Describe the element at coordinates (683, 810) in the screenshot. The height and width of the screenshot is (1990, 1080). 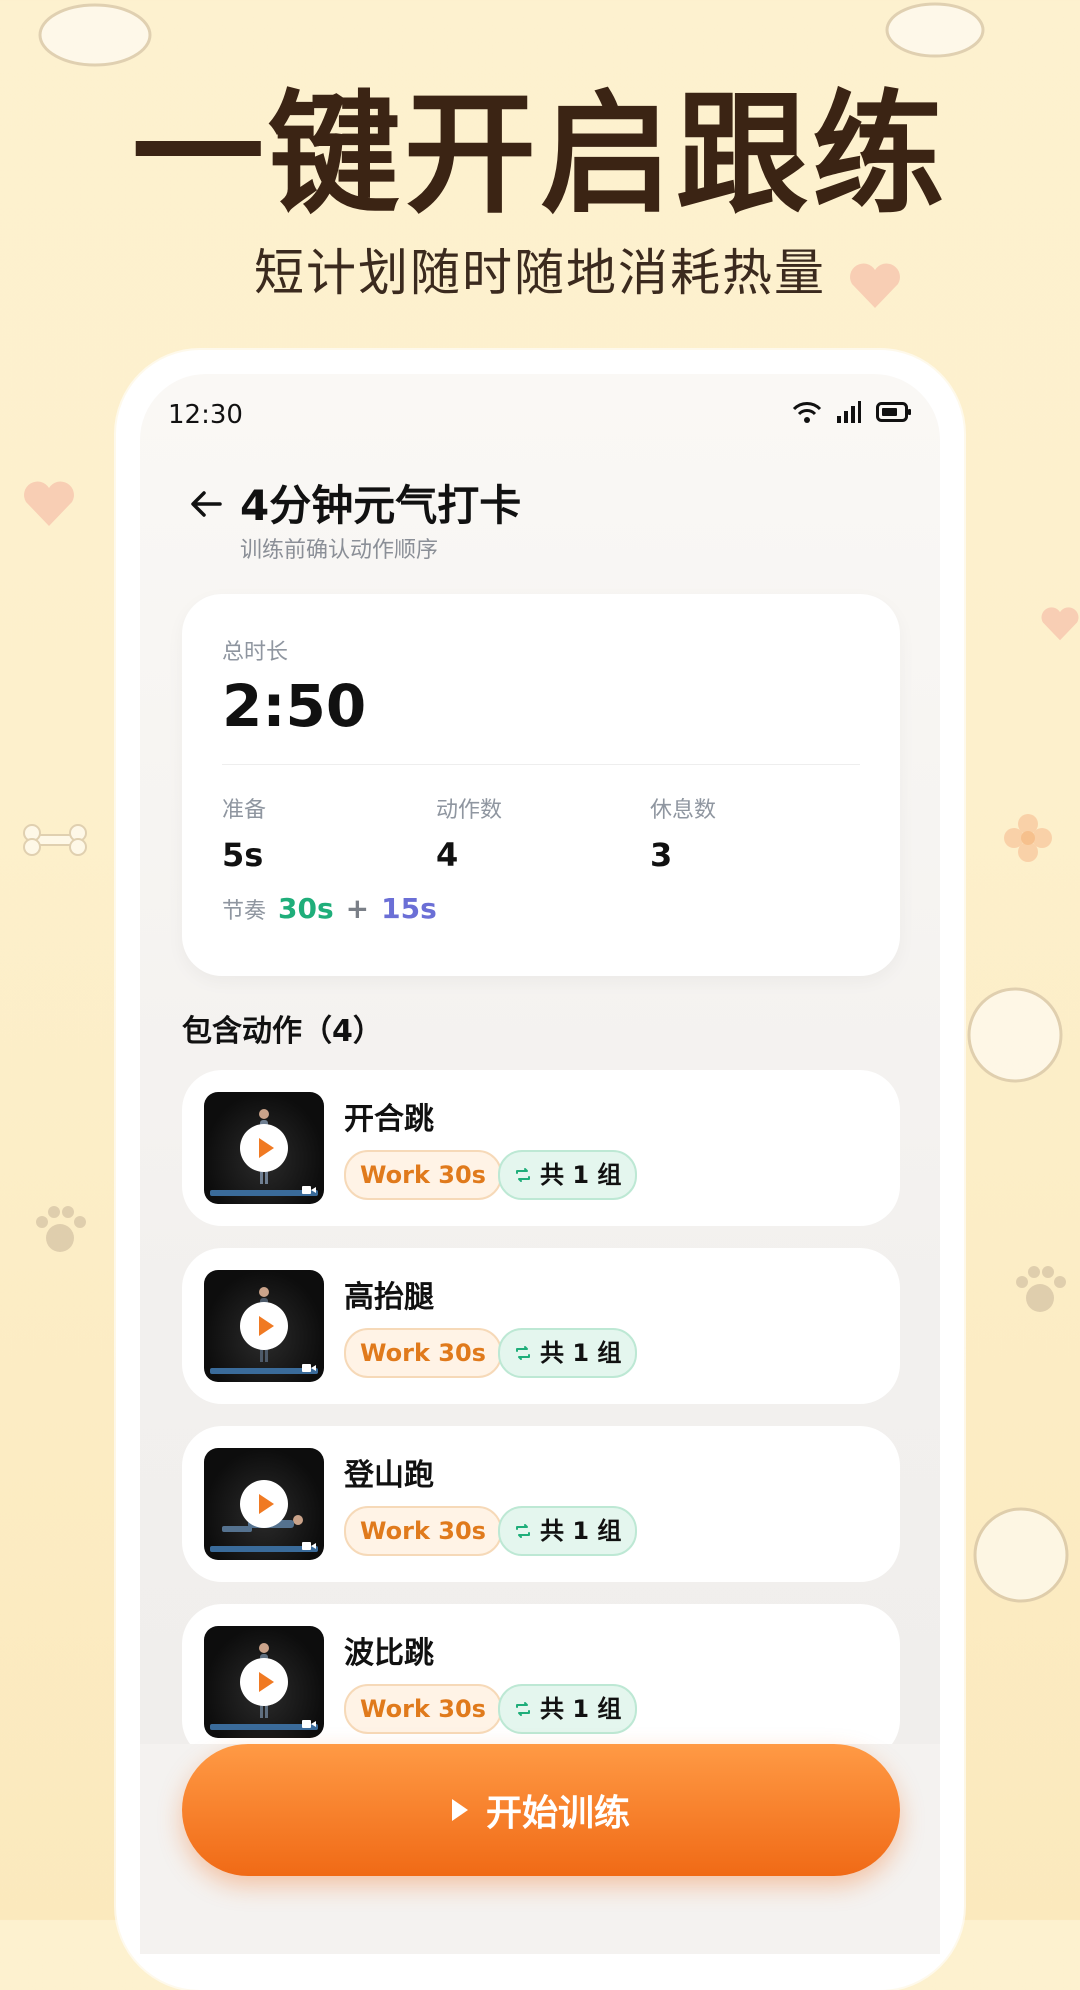
I see `stat-label: 休息数` at that location.